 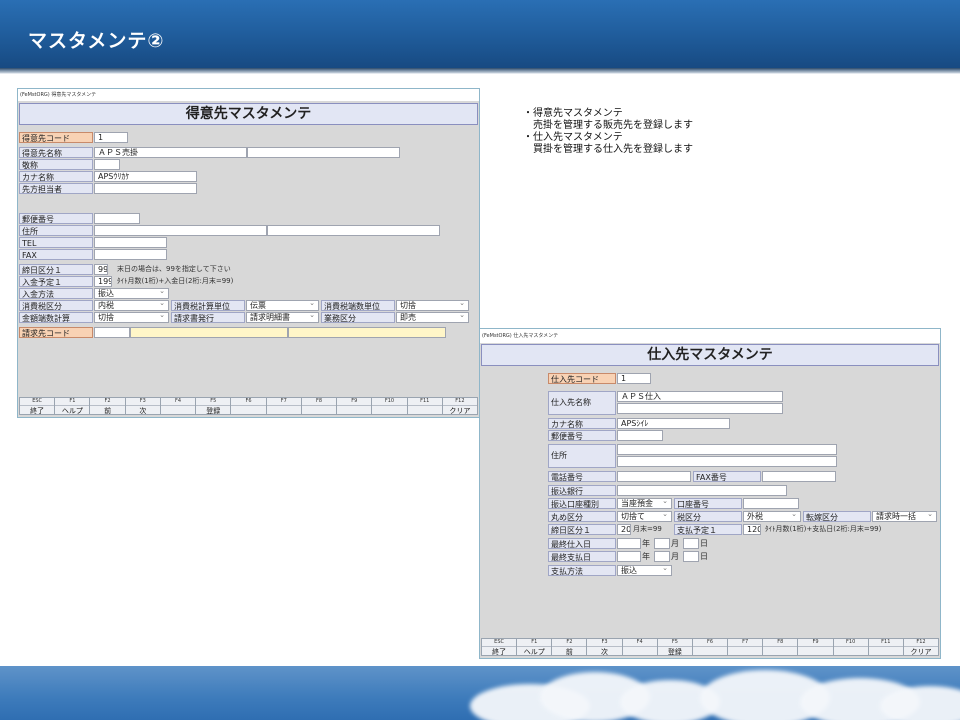 What do you see at coordinates (624, 529) in the screenshot?
I see `closing-day-input: 20` at bounding box center [624, 529].